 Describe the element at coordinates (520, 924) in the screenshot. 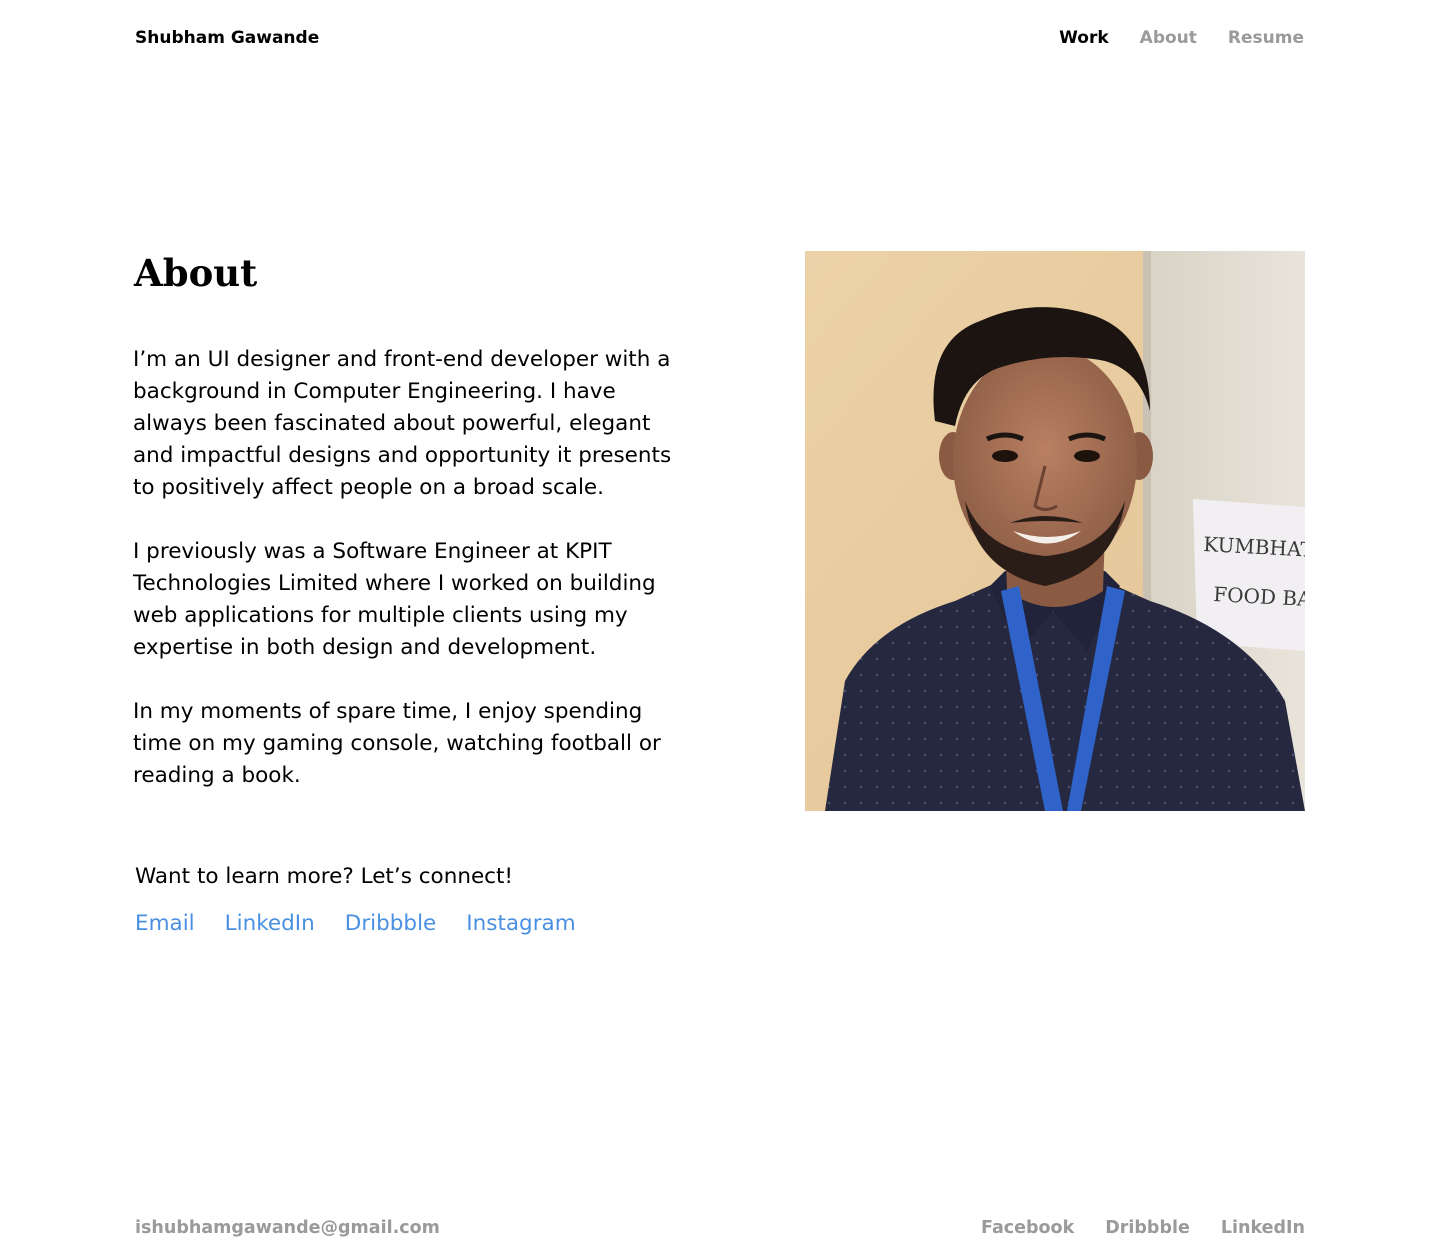

I see `connect-instagram-link: Instagram` at that location.